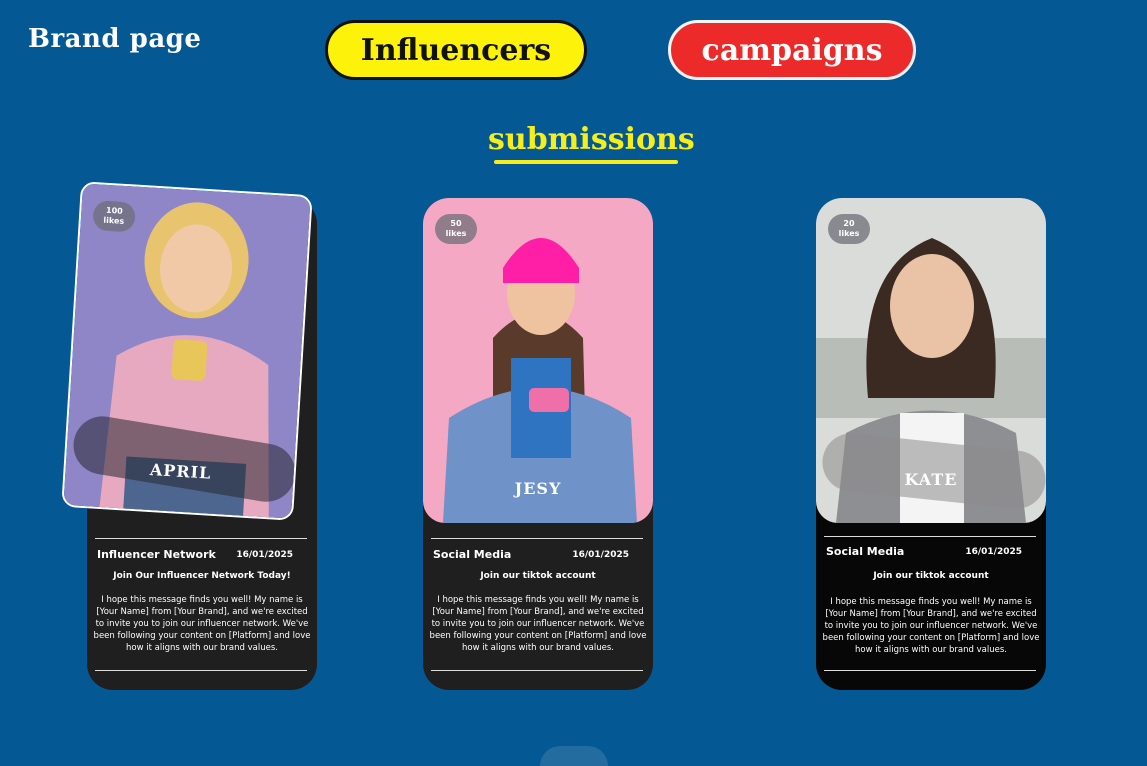 Image resolution: width=1147 pixels, height=766 pixels. Describe the element at coordinates (849, 229) in the screenshot. I see `likes-badge: 20 likes` at that location.